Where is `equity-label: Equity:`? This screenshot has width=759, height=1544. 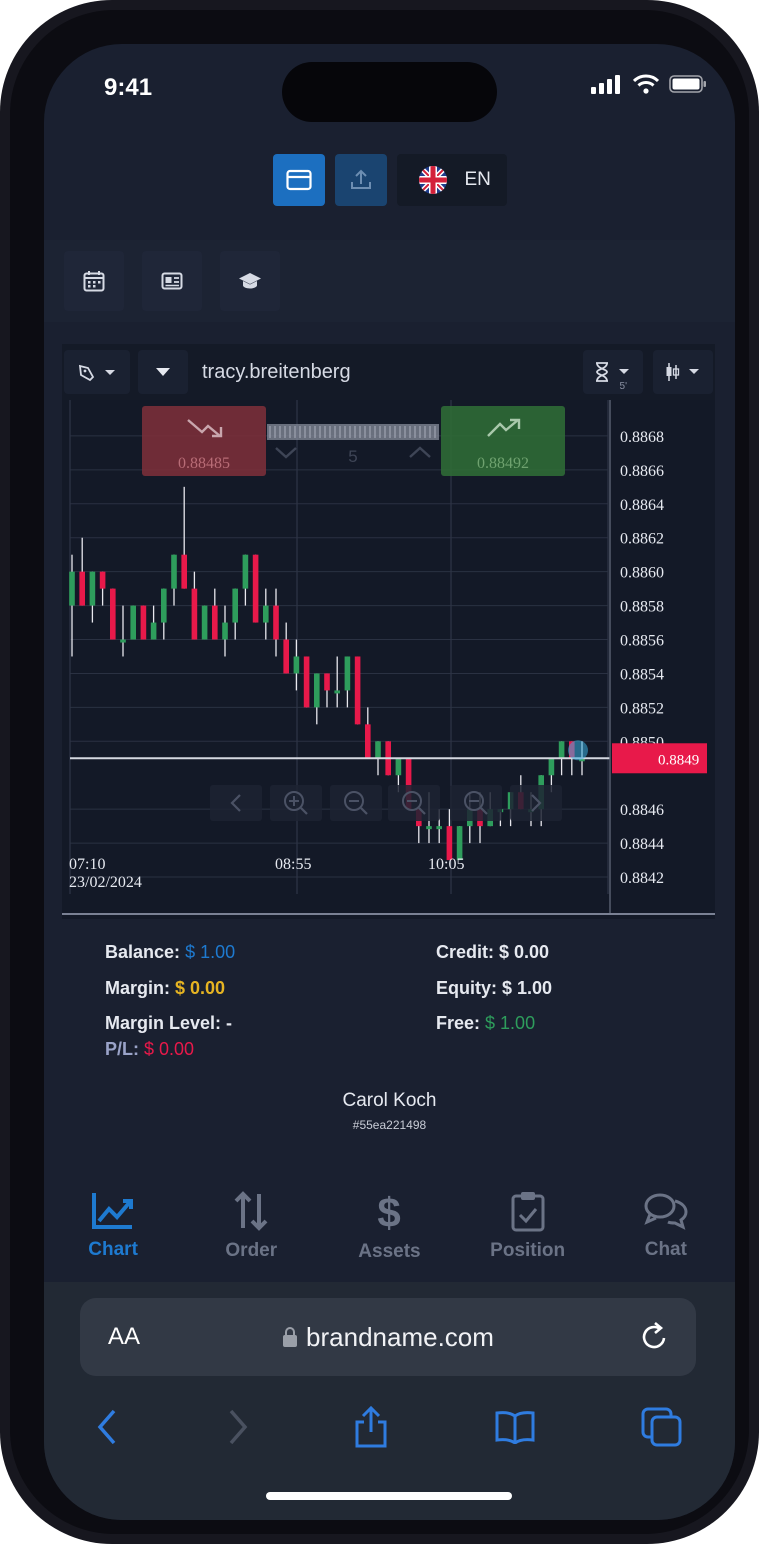
equity-label: Equity: is located at coordinates (466, 988).